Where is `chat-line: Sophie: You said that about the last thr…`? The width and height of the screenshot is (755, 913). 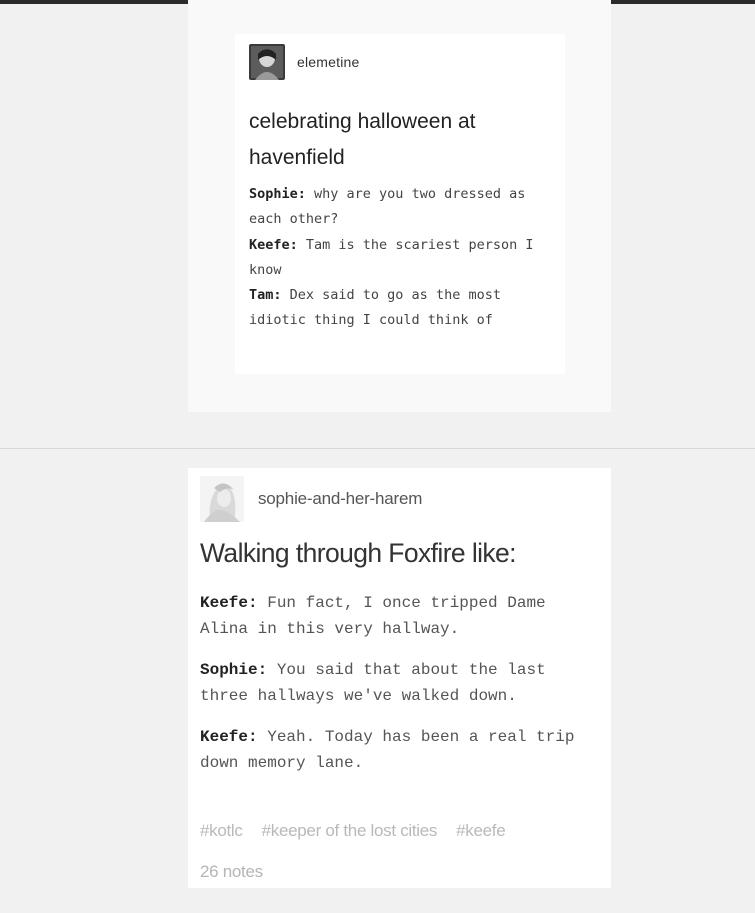
chat-line: Sophie: You said that about the last thr… is located at coordinates (400, 683).